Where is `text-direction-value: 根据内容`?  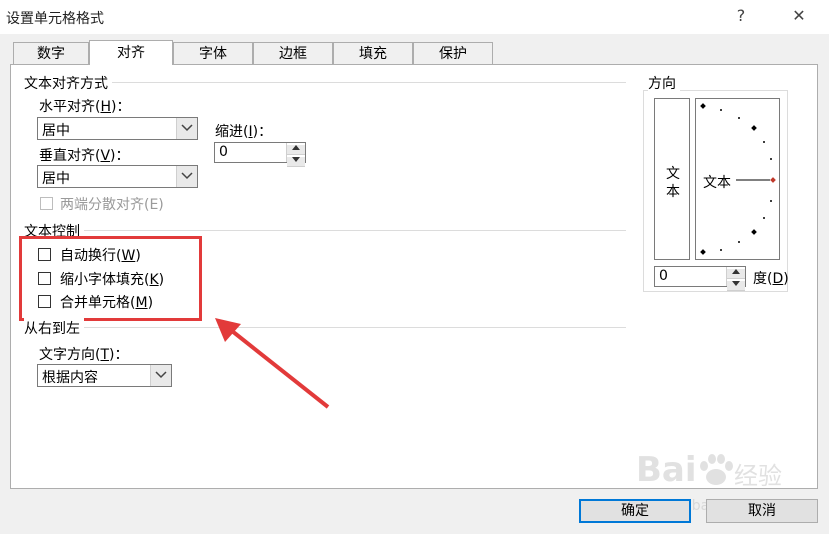 text-direction-value: 根据内容 is located at coordinates (70, 378).